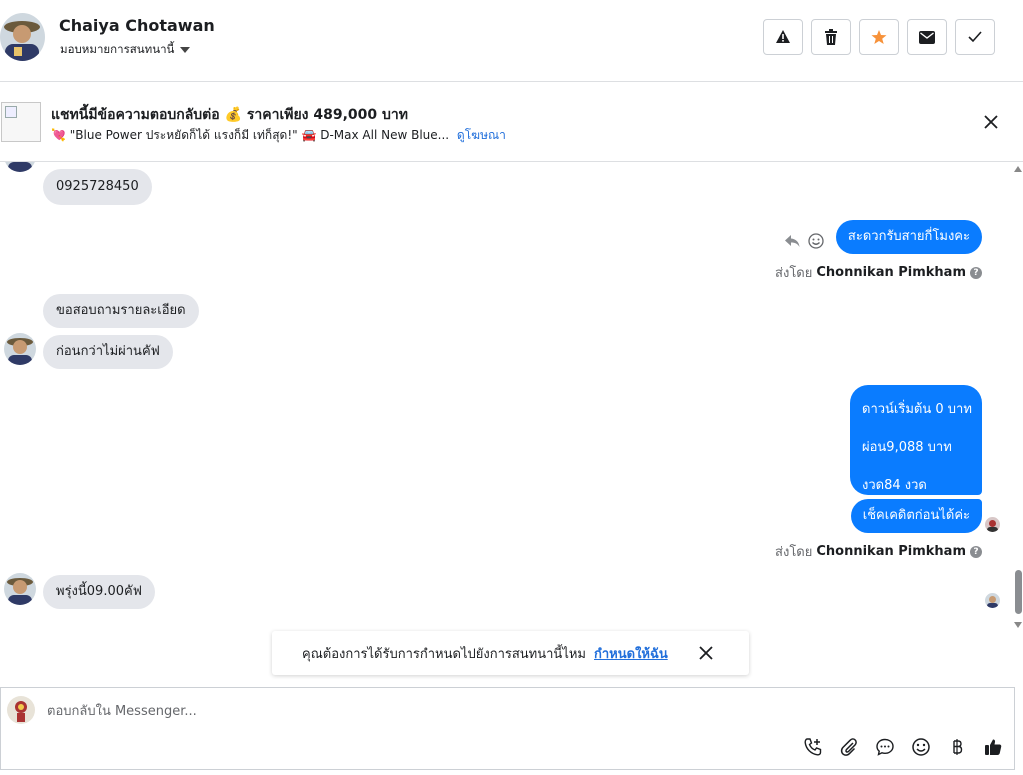 The image size is (1023, 775). Describe the element at coordinates (917, 409) in the screenshot. I see `message-line: ดาวน์เริ่มต้น 0 บาท` at that location.